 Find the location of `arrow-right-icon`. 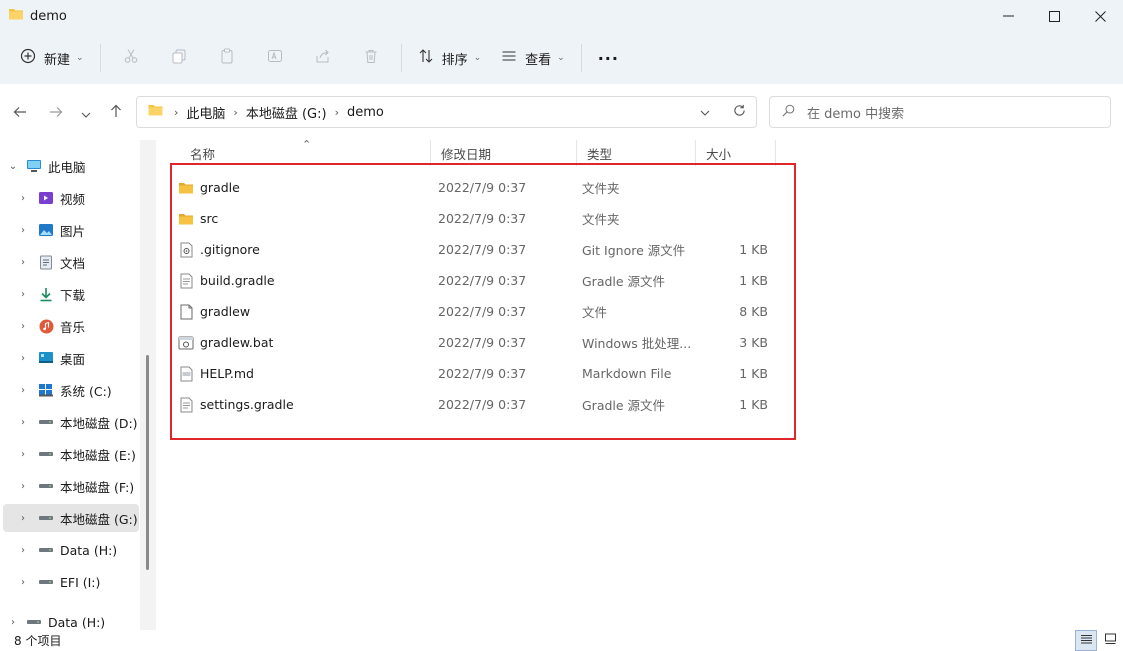

arrow-right-icon is located at coordinates (56, 112).